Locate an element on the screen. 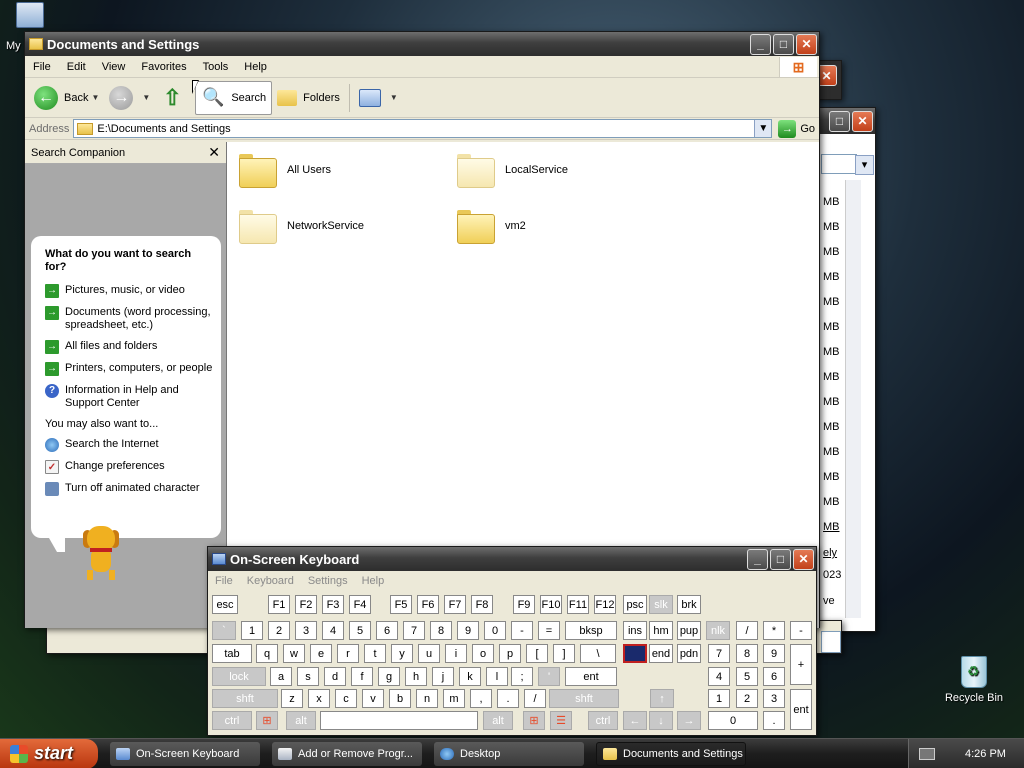  key: * is located at coordinates (774, 630).